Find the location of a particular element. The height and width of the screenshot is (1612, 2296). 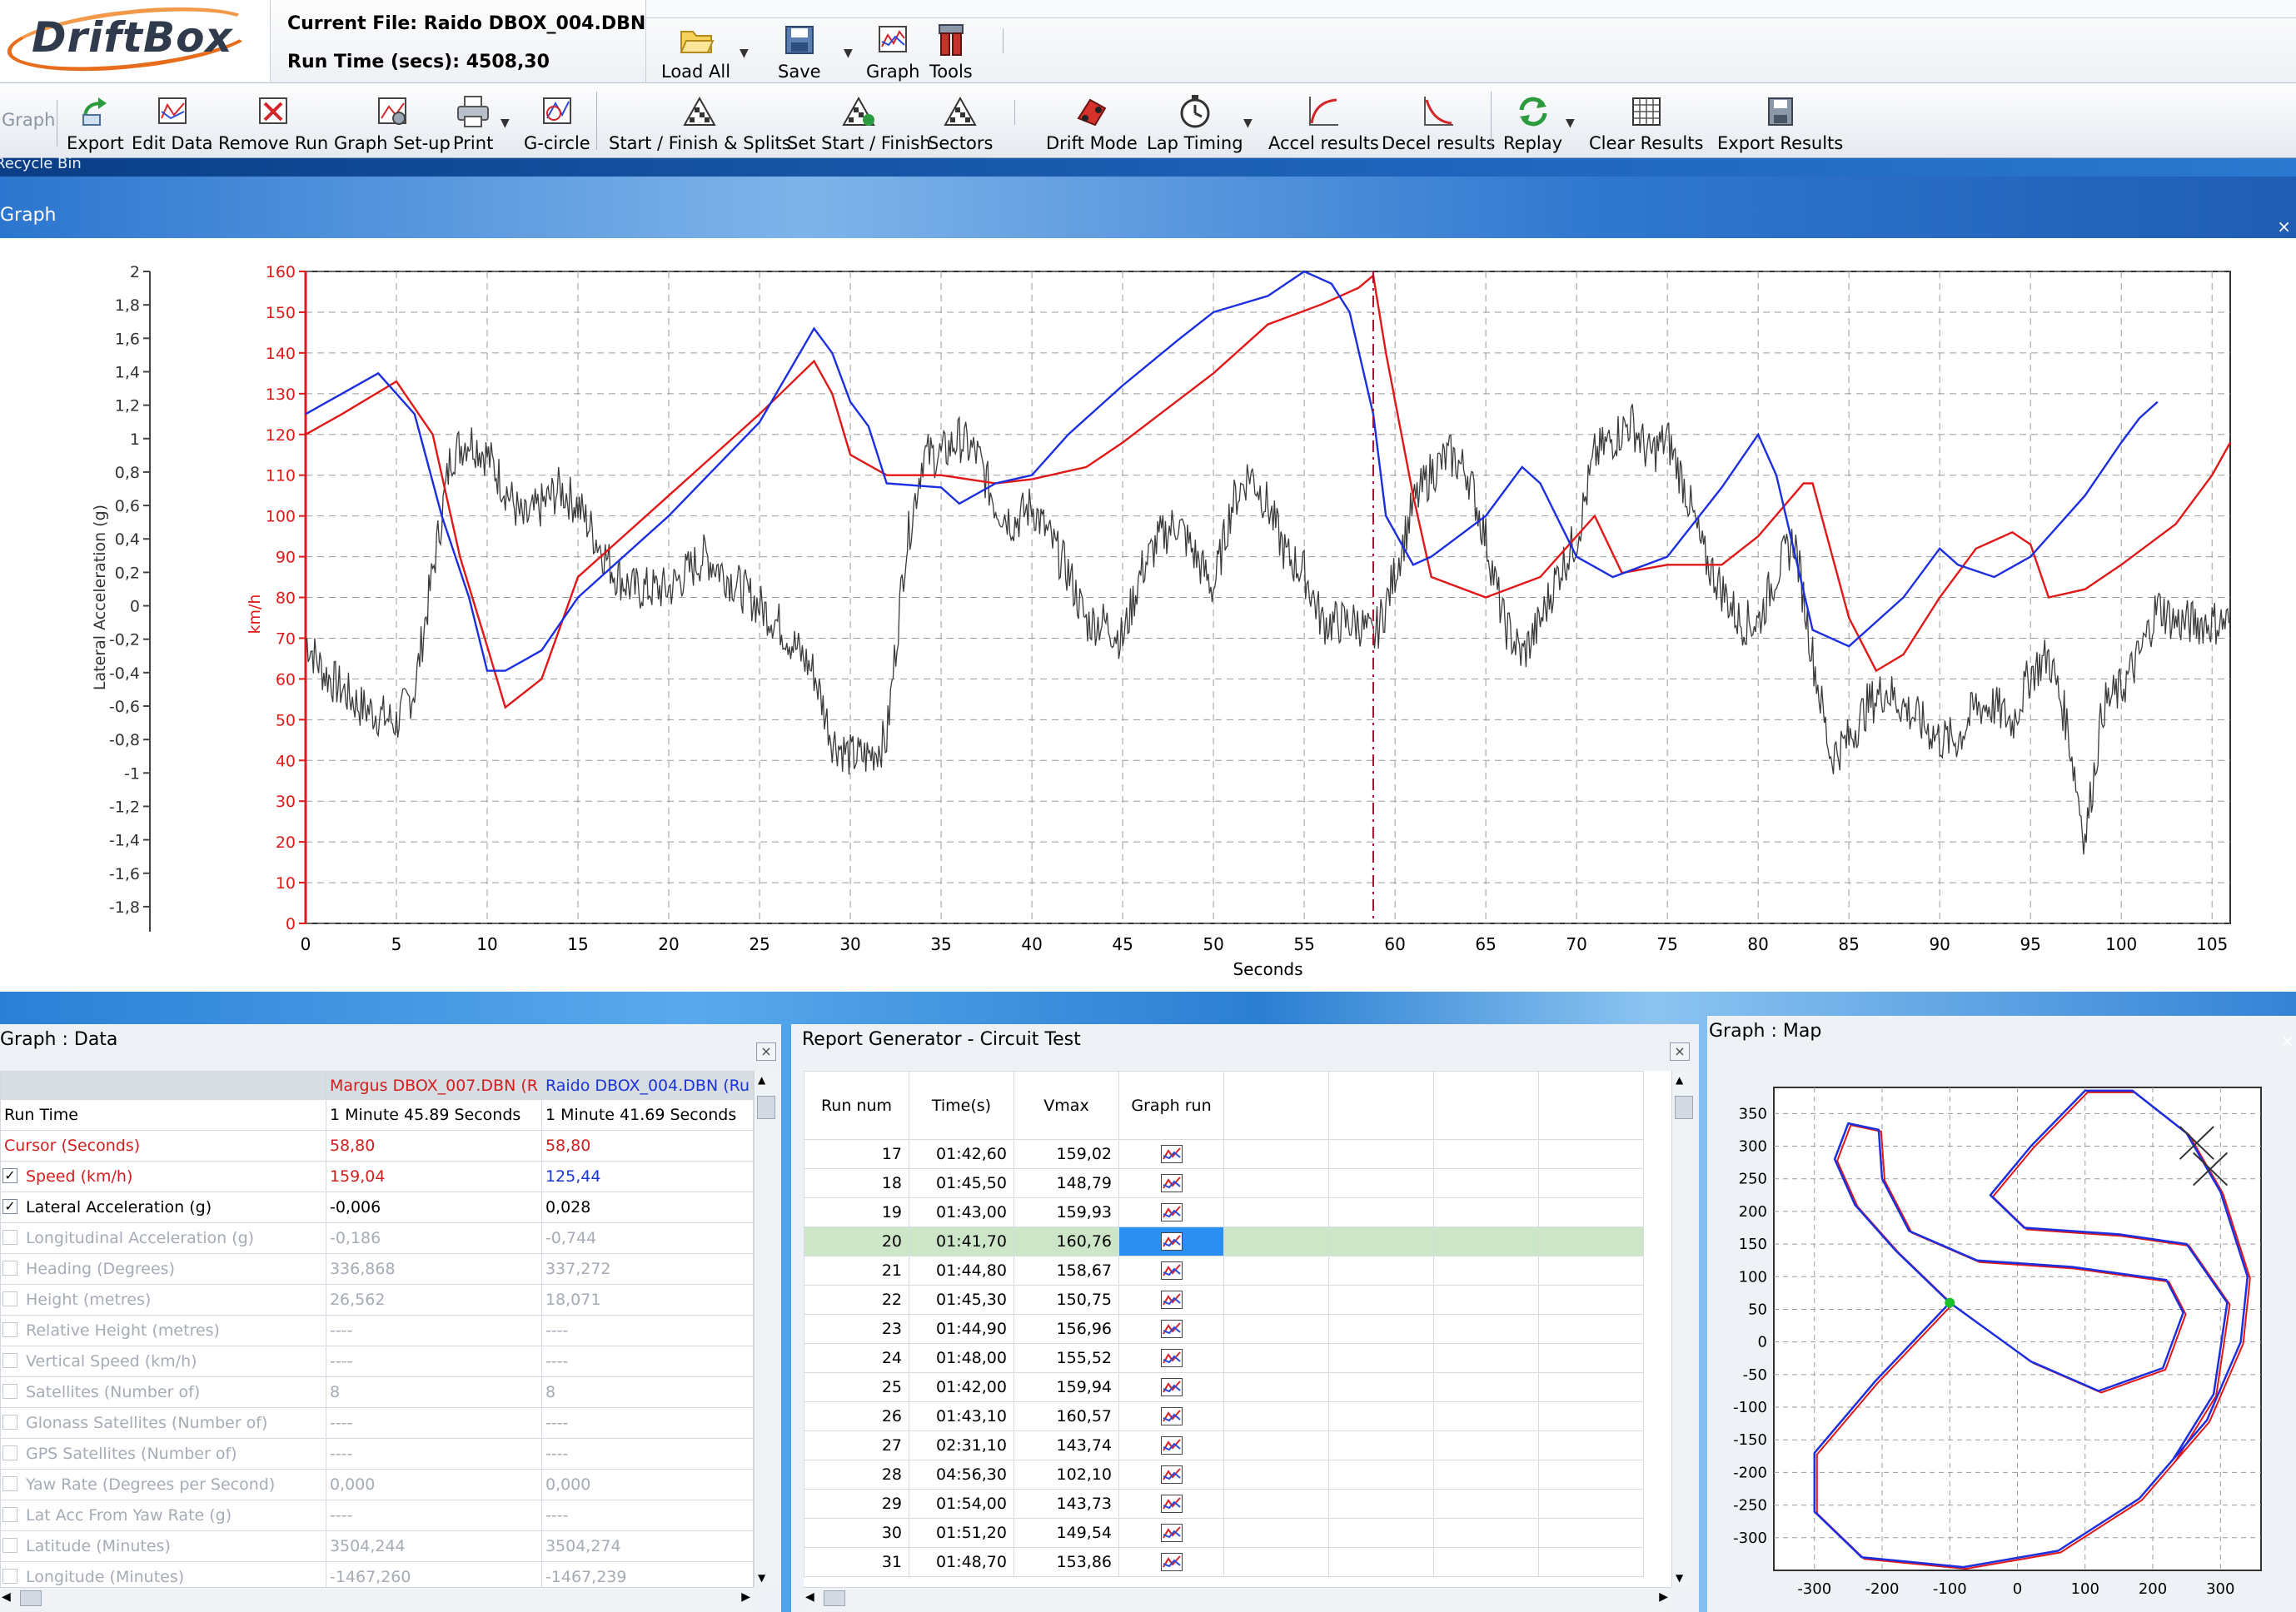

report-horizontal-scrollbar: ◀ ▶ is located at coordinates (1238, 1598).